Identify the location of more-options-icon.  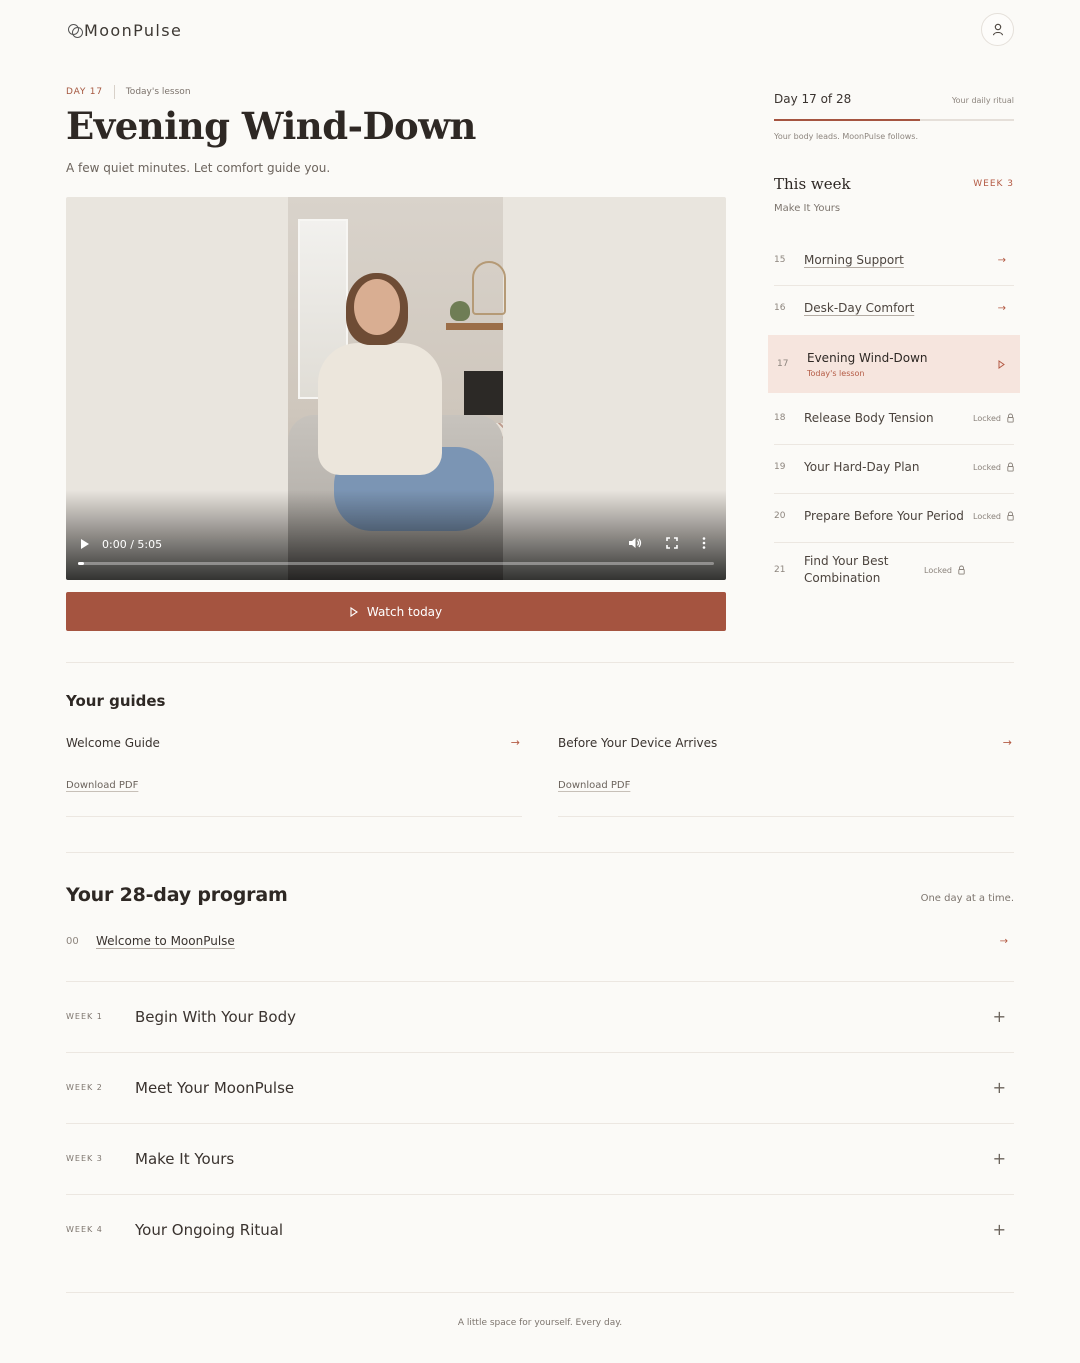
(704, 543).